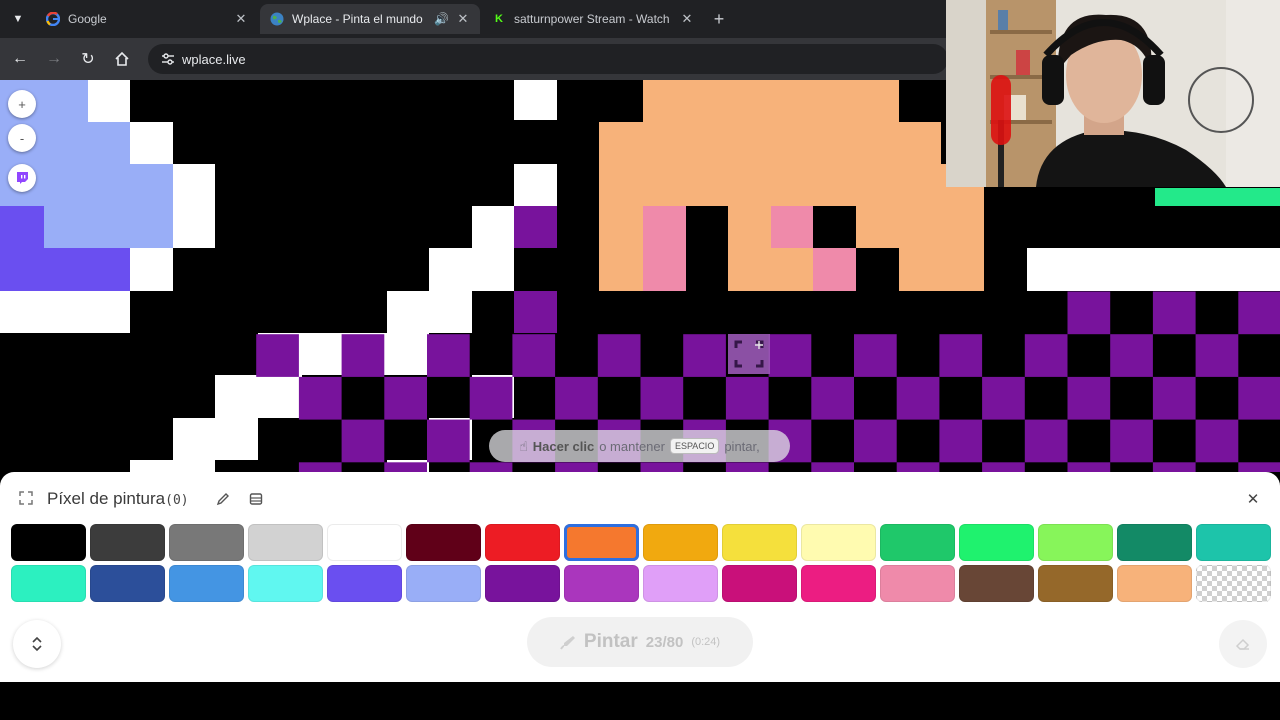 This screenshot has width=1280, height=720. What do you see at coordinates (364, 542) in the screenshot?
I see `color-swatch-white` at bounding box center [364, 542].